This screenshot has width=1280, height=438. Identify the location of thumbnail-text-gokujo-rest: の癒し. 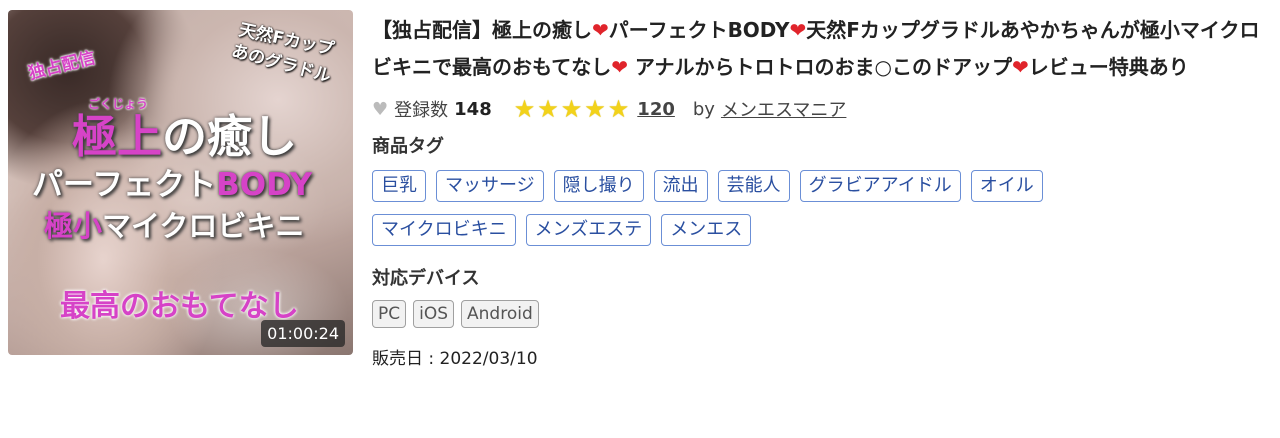
(230, 136).